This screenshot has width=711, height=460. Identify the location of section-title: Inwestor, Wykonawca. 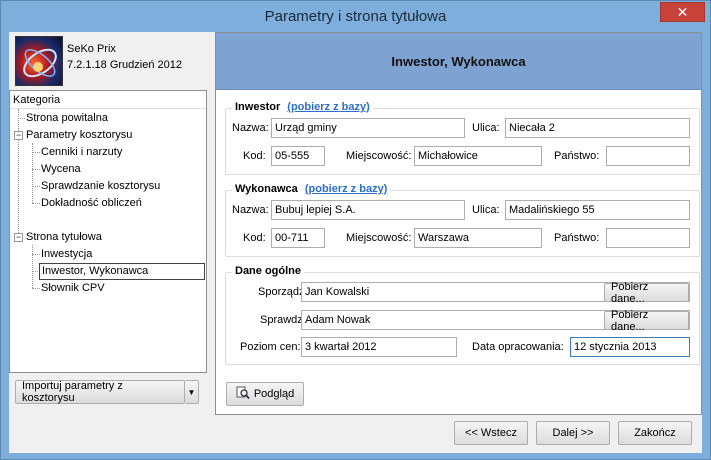
(458, 61).